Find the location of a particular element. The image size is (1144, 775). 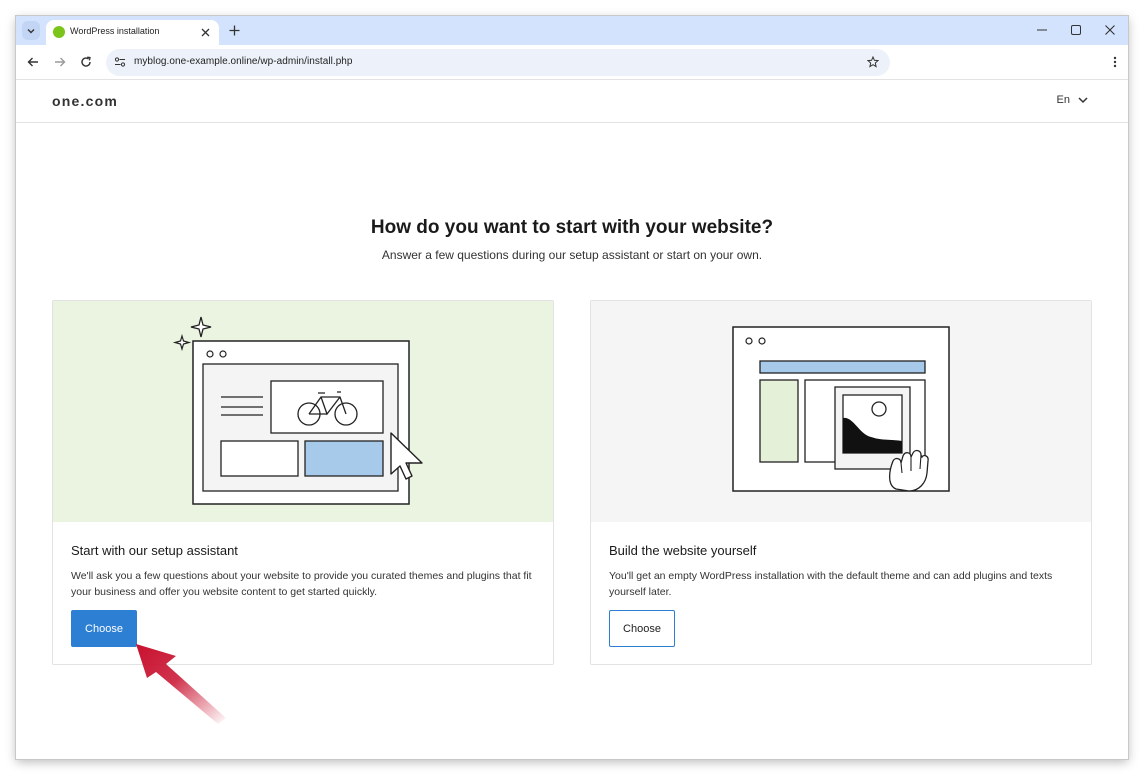

favicon is located at coordinates (59, 32).